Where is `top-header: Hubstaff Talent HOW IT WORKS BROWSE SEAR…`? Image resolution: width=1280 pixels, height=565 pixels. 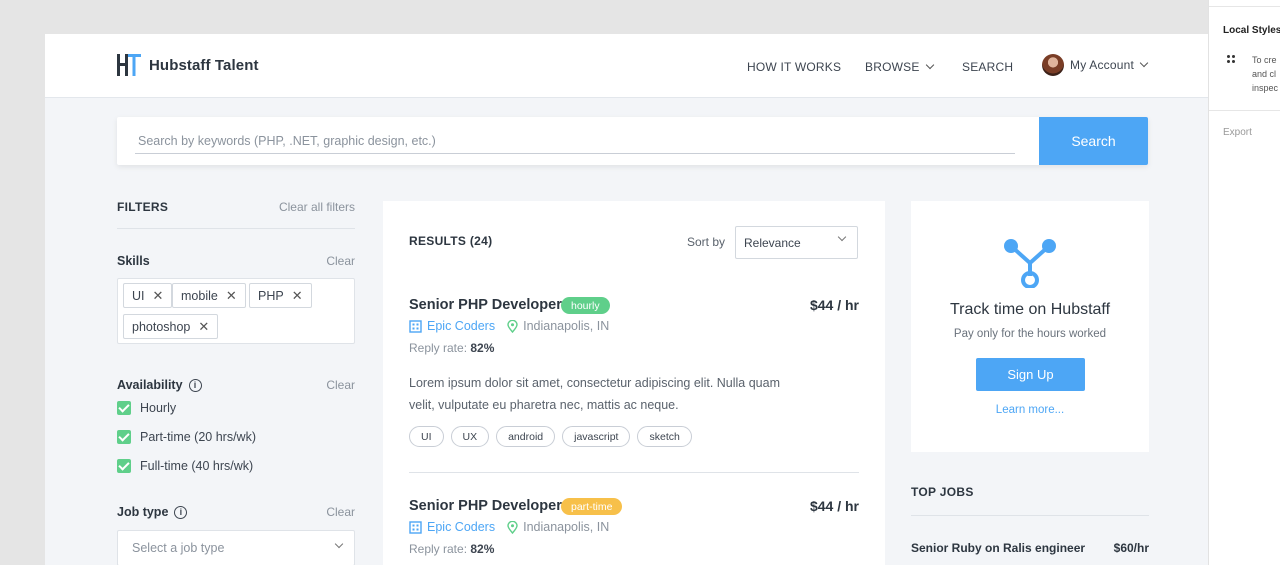
top-header: Hubstaff Talent HOW IT WORKS BROWSE SEAR… is located at coordinates (626, 66).